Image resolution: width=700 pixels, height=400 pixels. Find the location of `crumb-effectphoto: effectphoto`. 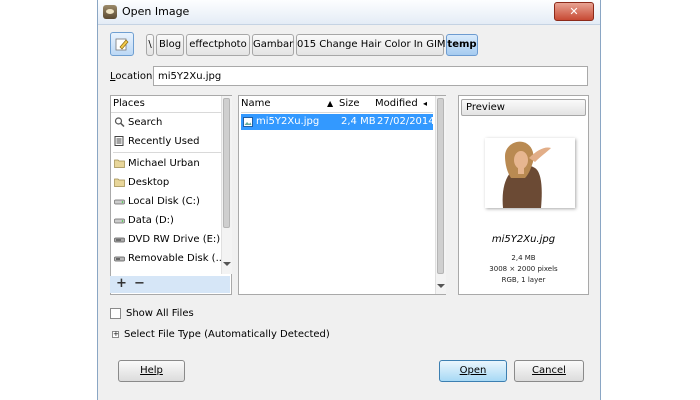

crumb-effectphoto: effectphoto is located at coordinates (218, 45).